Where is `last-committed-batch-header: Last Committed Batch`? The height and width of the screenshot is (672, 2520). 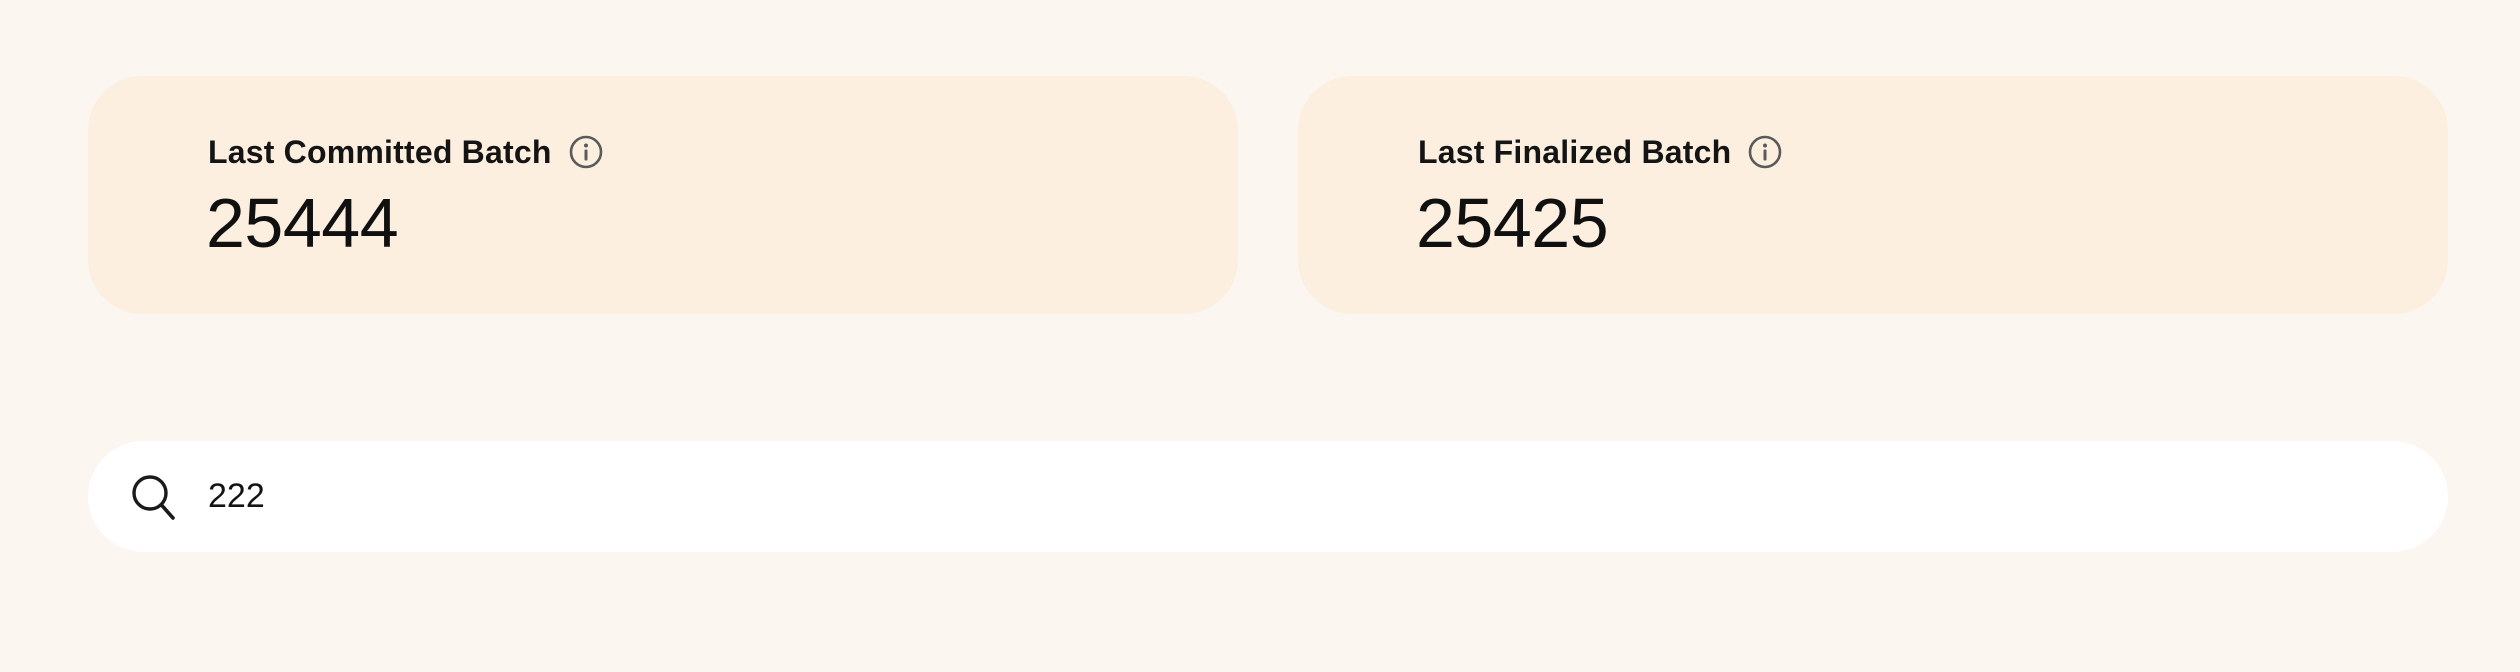 last-committed-batch-header: Last Committed Batch is located at coordinates (406, 152).